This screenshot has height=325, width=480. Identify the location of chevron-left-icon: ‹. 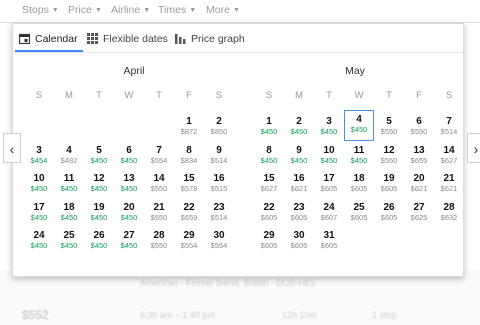
(12, 149).